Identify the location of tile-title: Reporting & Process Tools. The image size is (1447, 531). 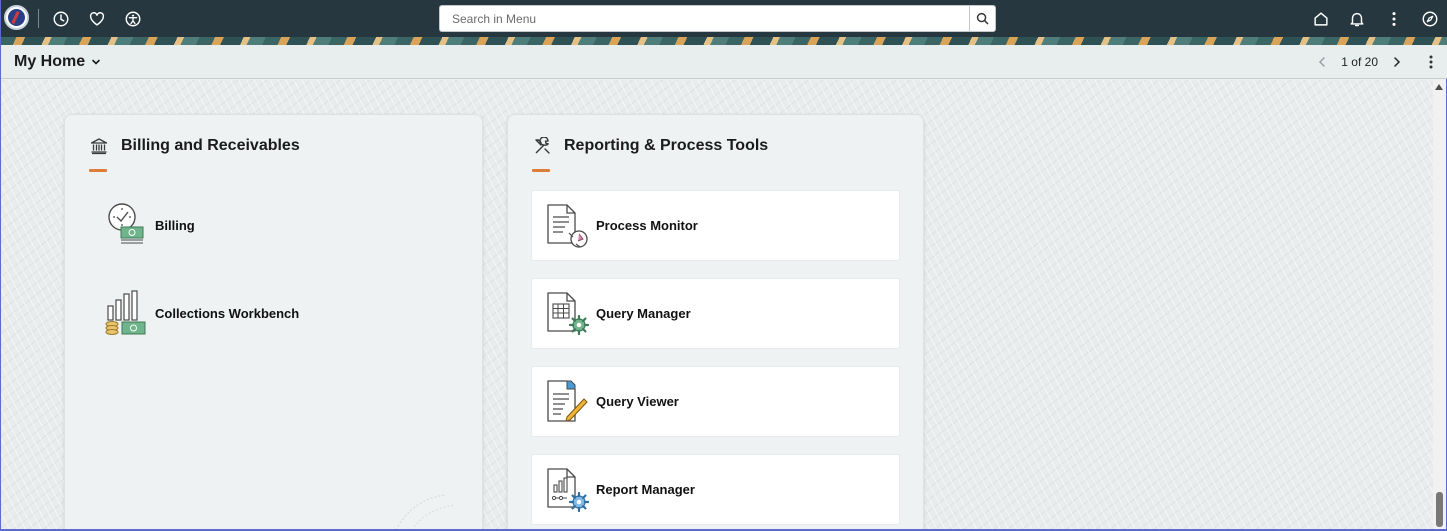
(666, 145).